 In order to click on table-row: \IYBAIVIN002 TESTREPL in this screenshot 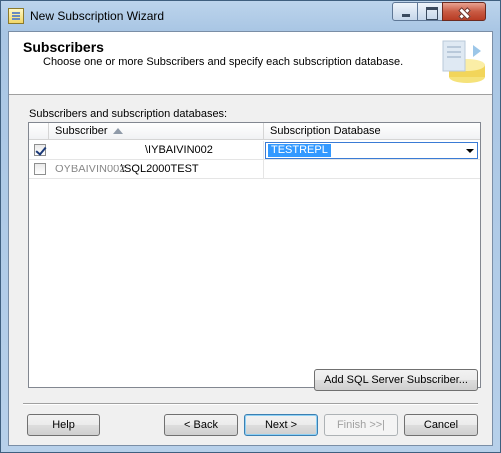, I will do `click(254, 150)`.